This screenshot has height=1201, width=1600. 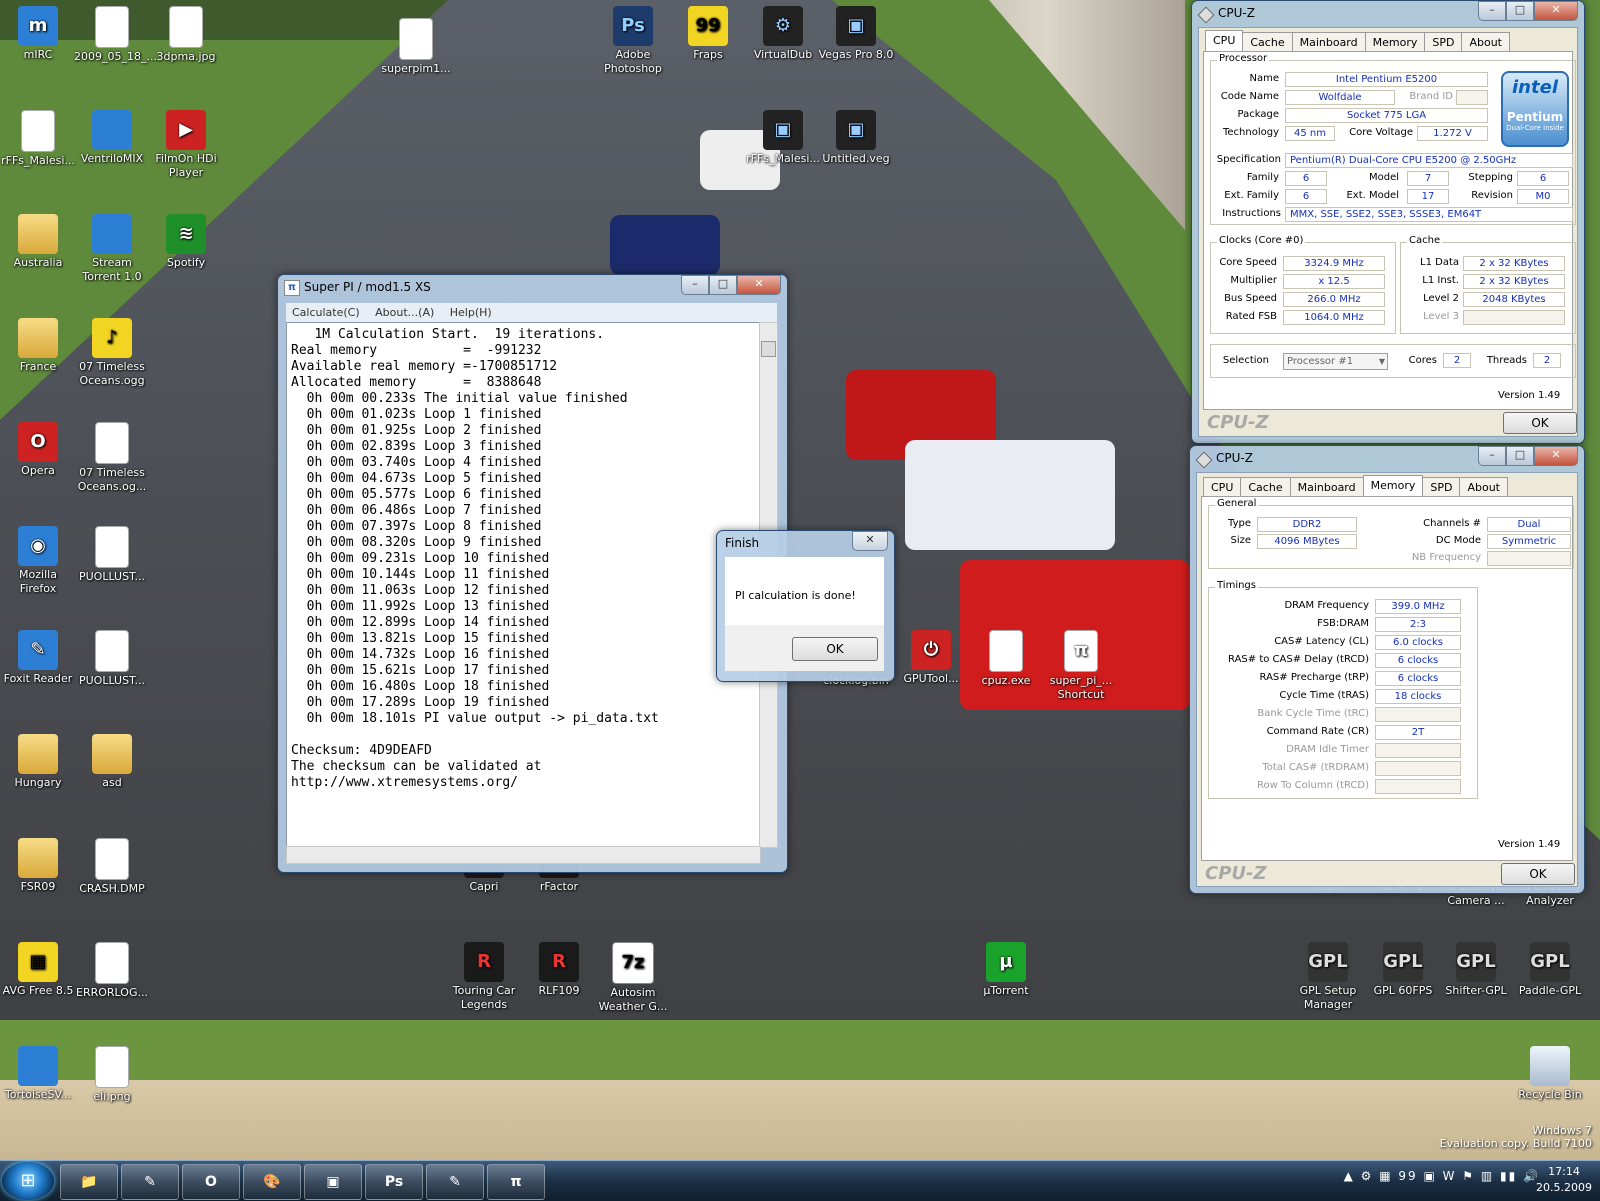 What do you see at coordinates (484, 977) in the screenshot?
I see `desktop-icon: R Touring Car Legends` at bounding box center [484, 977].